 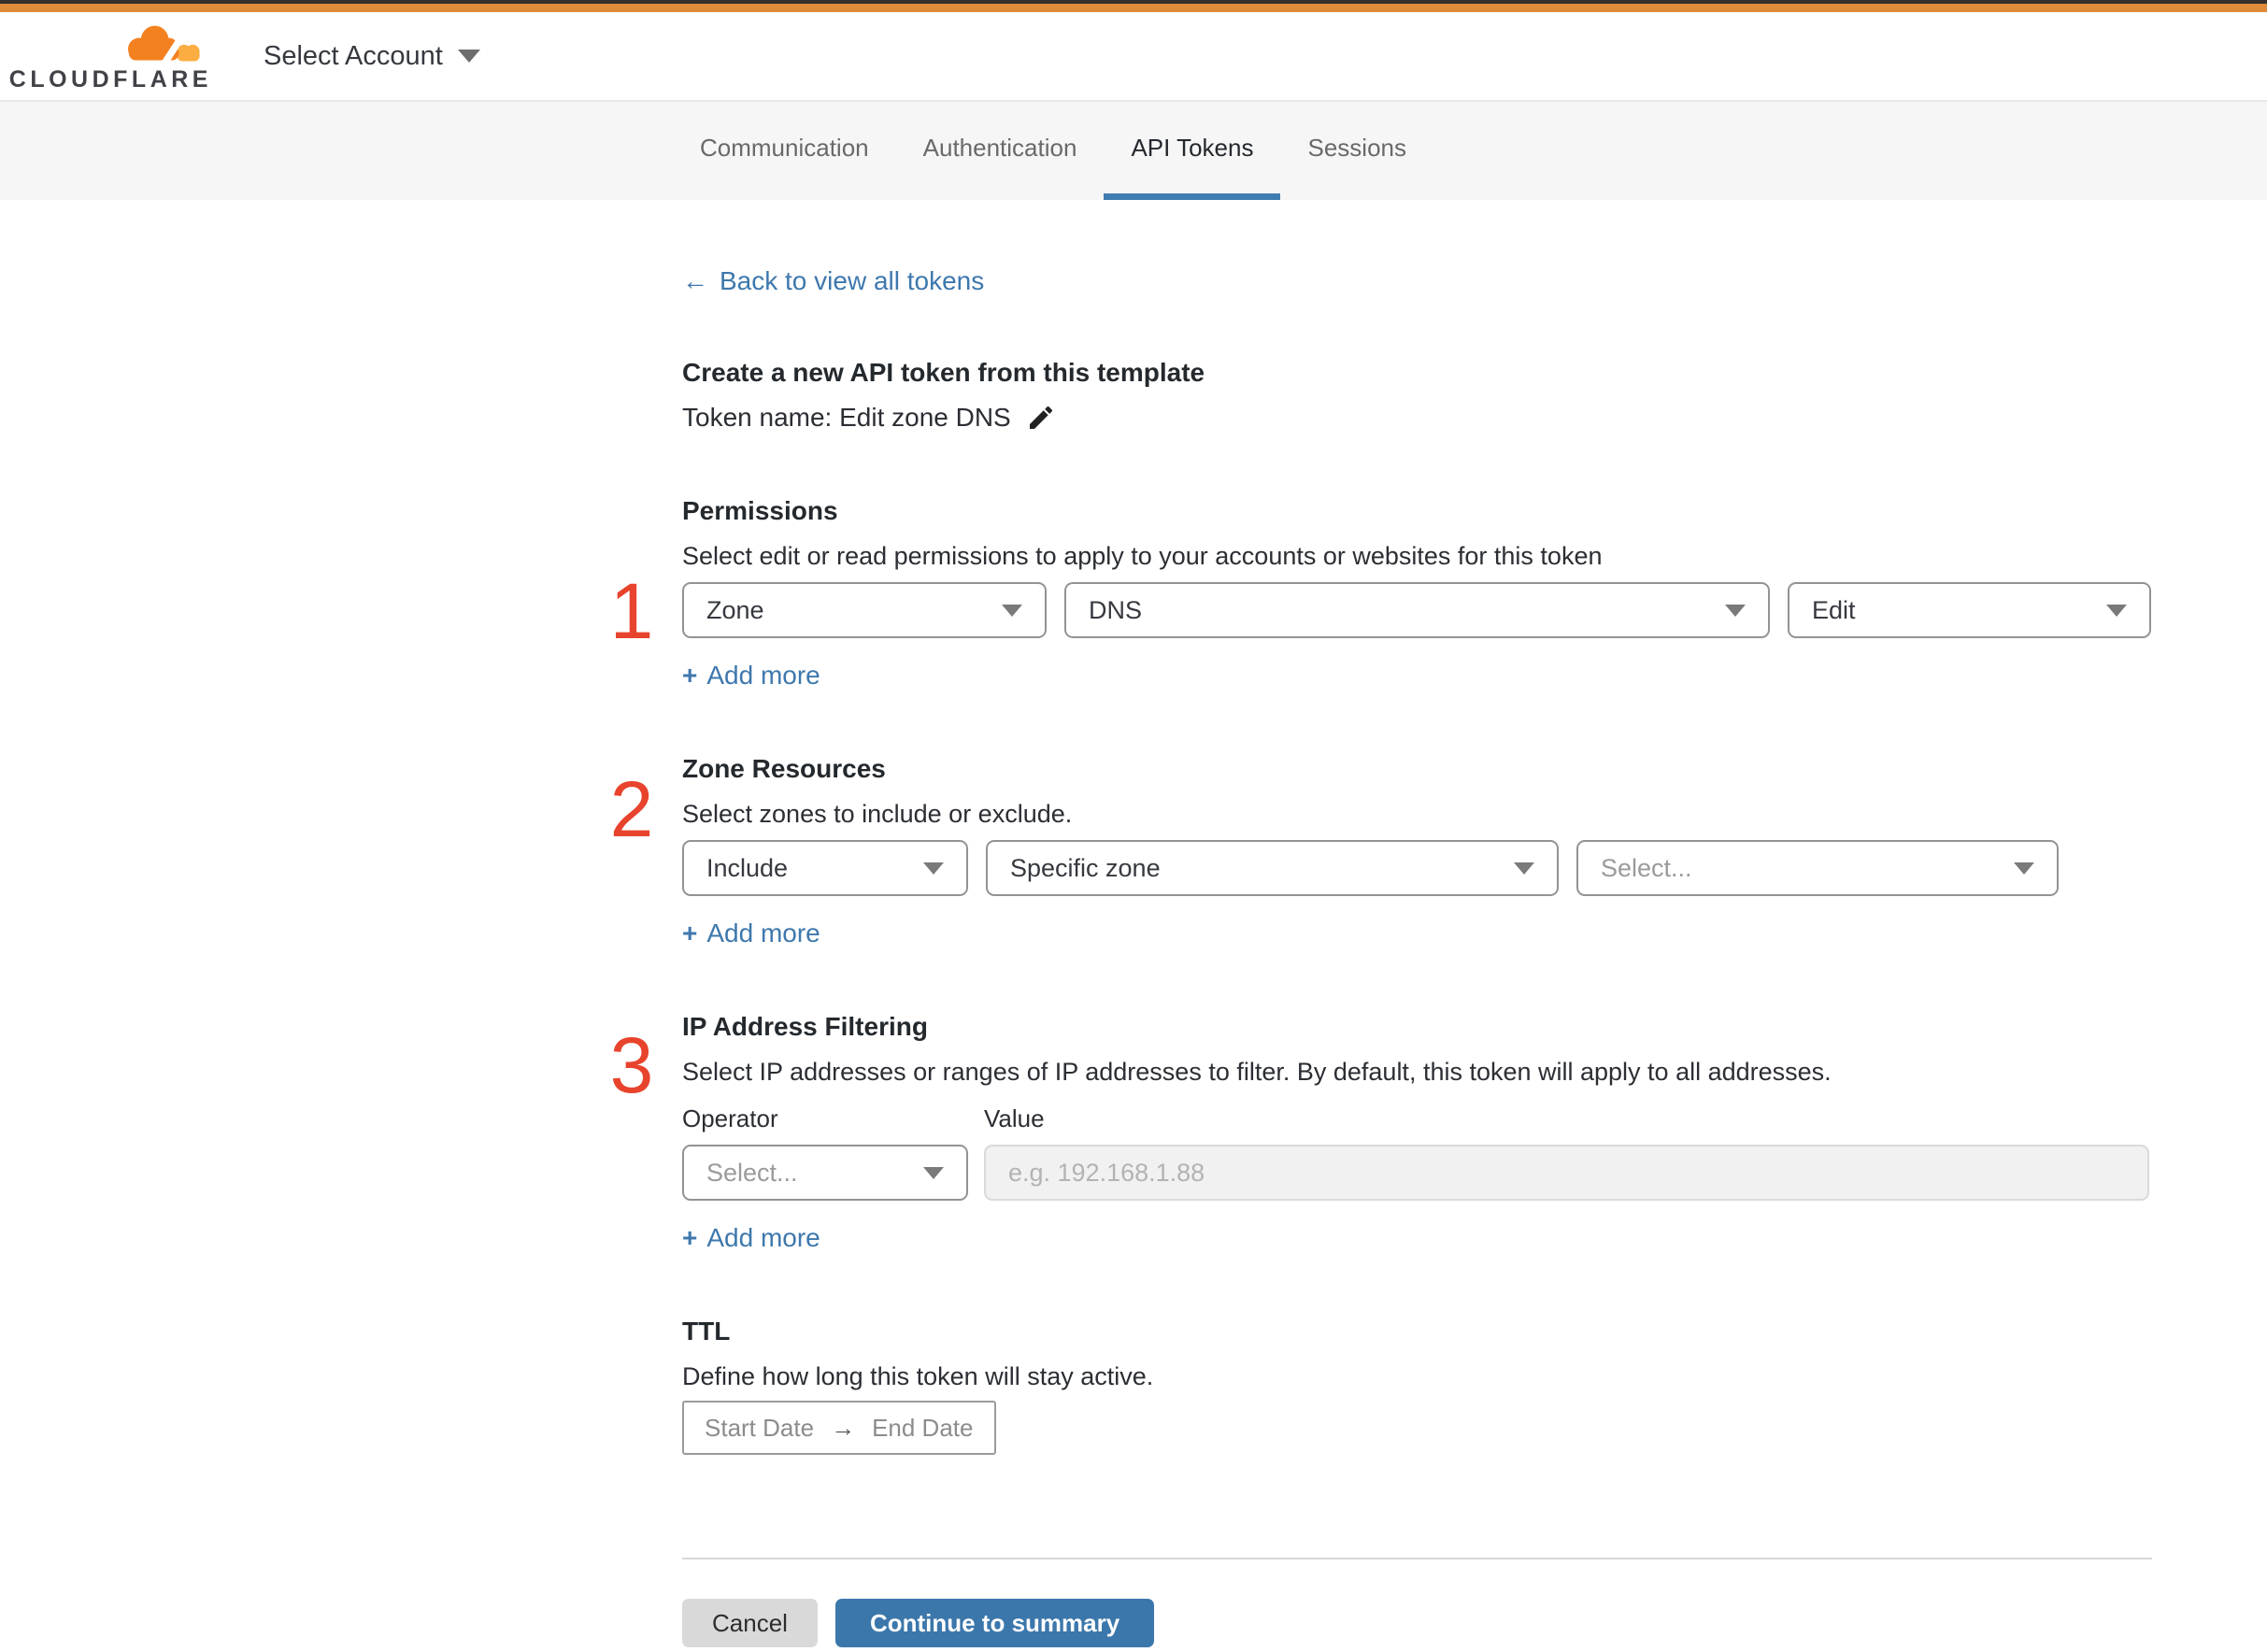 I want to click on token-name-row: Token name: Edit zone DNS, so click(x=1417, y=418).